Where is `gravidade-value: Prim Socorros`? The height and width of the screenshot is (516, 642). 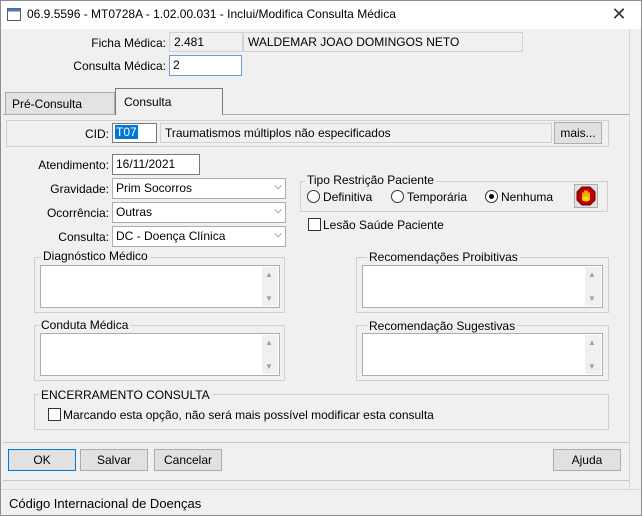 gravidade-value: Prim Socorros is located at coordinates (154, 188).